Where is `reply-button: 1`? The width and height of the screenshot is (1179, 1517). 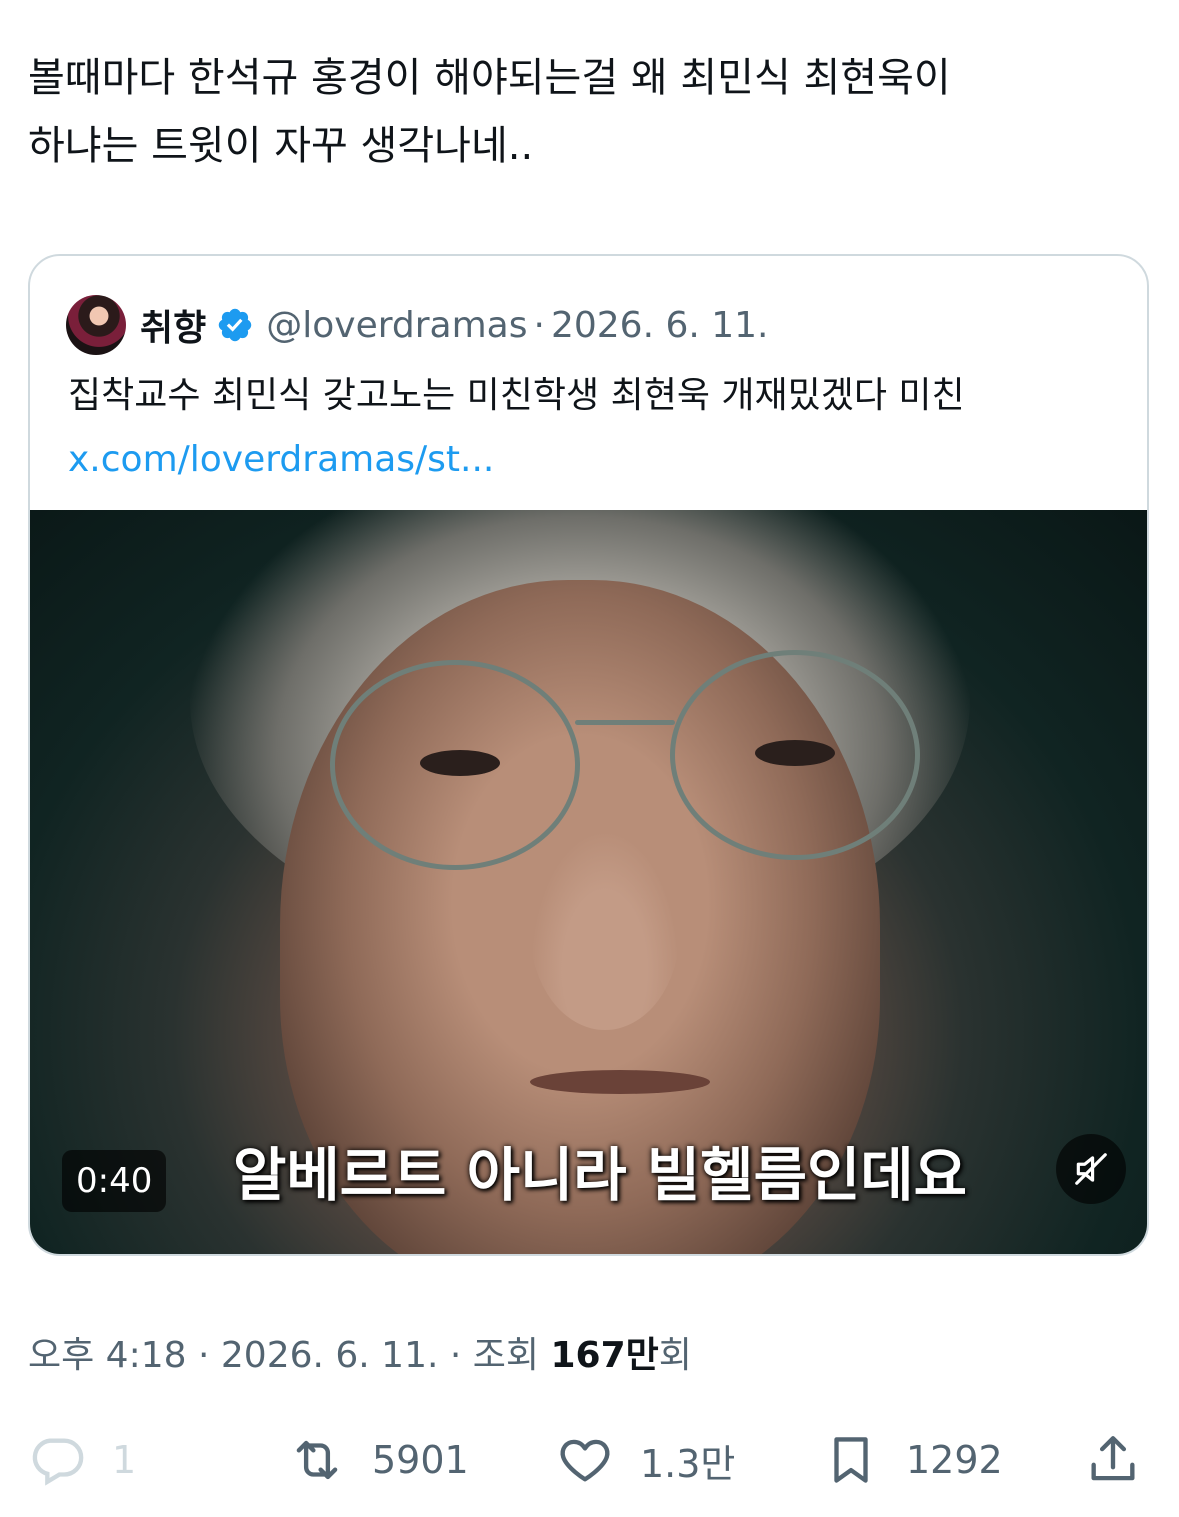
reply-button: 1 is located at coordinates (82, 1460).